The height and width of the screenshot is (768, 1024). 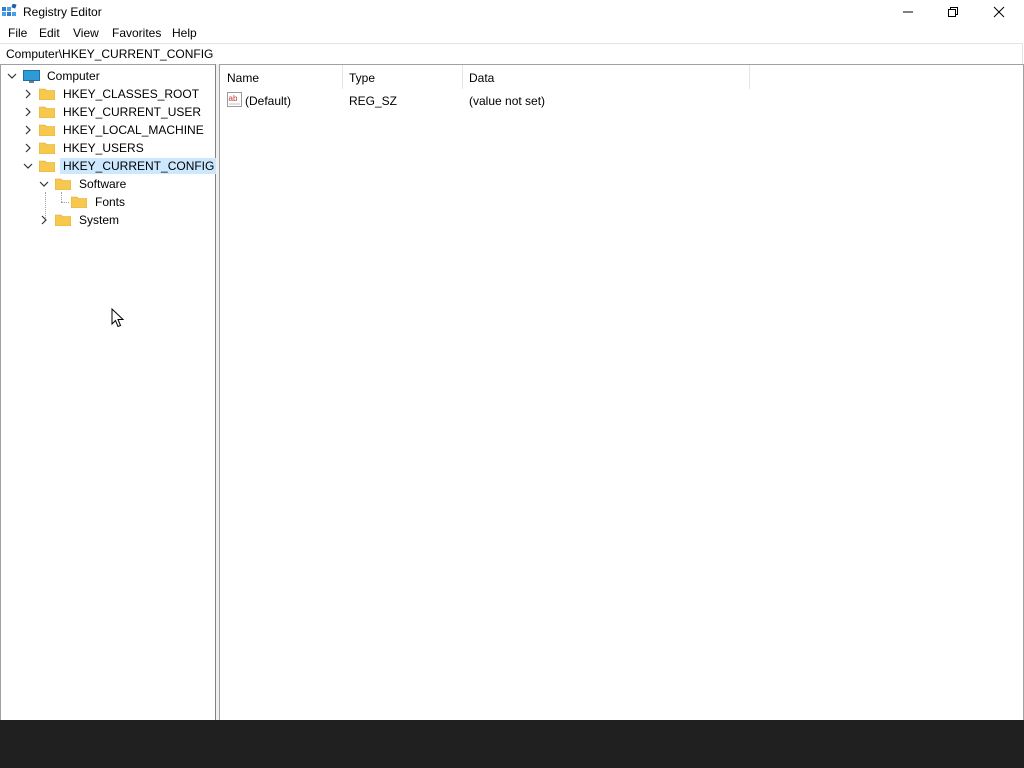 What do you see at coordinates (507, 101) in the screenshot?
I see `value-data: (value not set)` at bounding box center [507, 101].